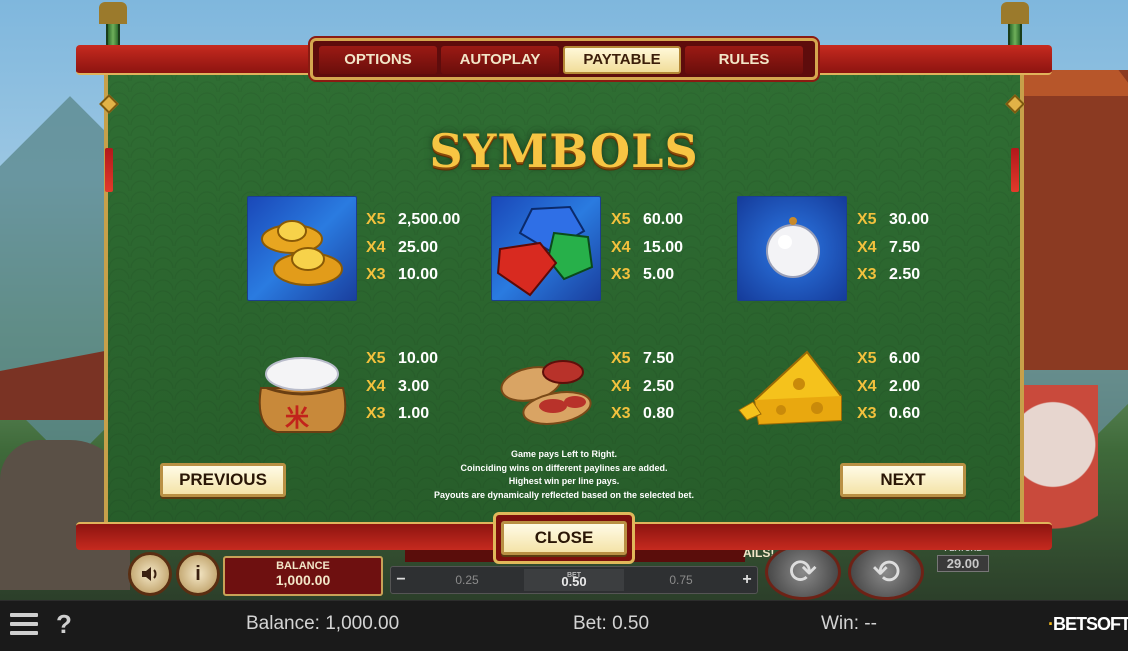  What do you see at coordinates (150, 574) in the screenshot?
I see `sound-button` at bounding box center [150, 574].